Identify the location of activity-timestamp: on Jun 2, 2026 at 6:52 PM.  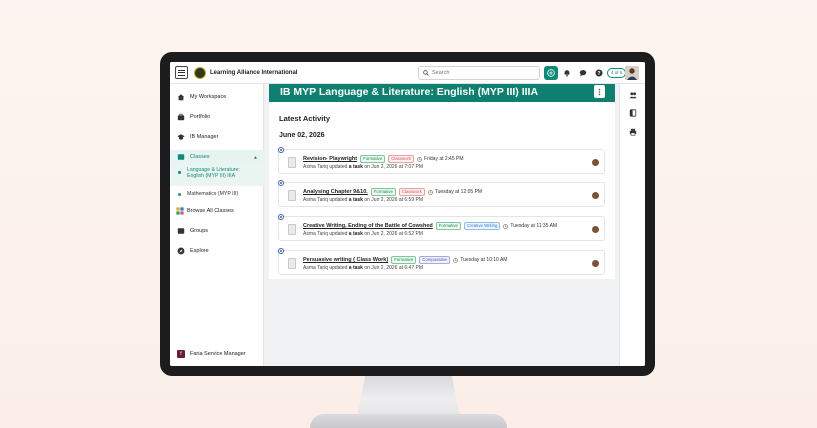
(394, 234).